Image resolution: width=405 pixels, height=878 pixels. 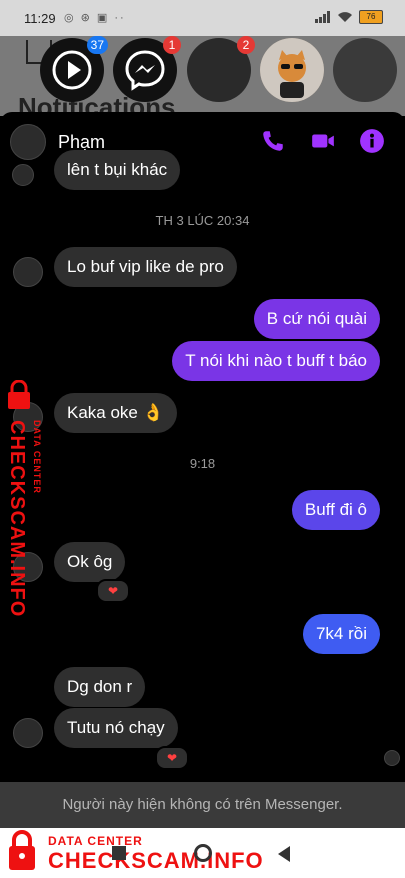 I want to click on message-incoming: Dg don r, so click(x=100, y=687).